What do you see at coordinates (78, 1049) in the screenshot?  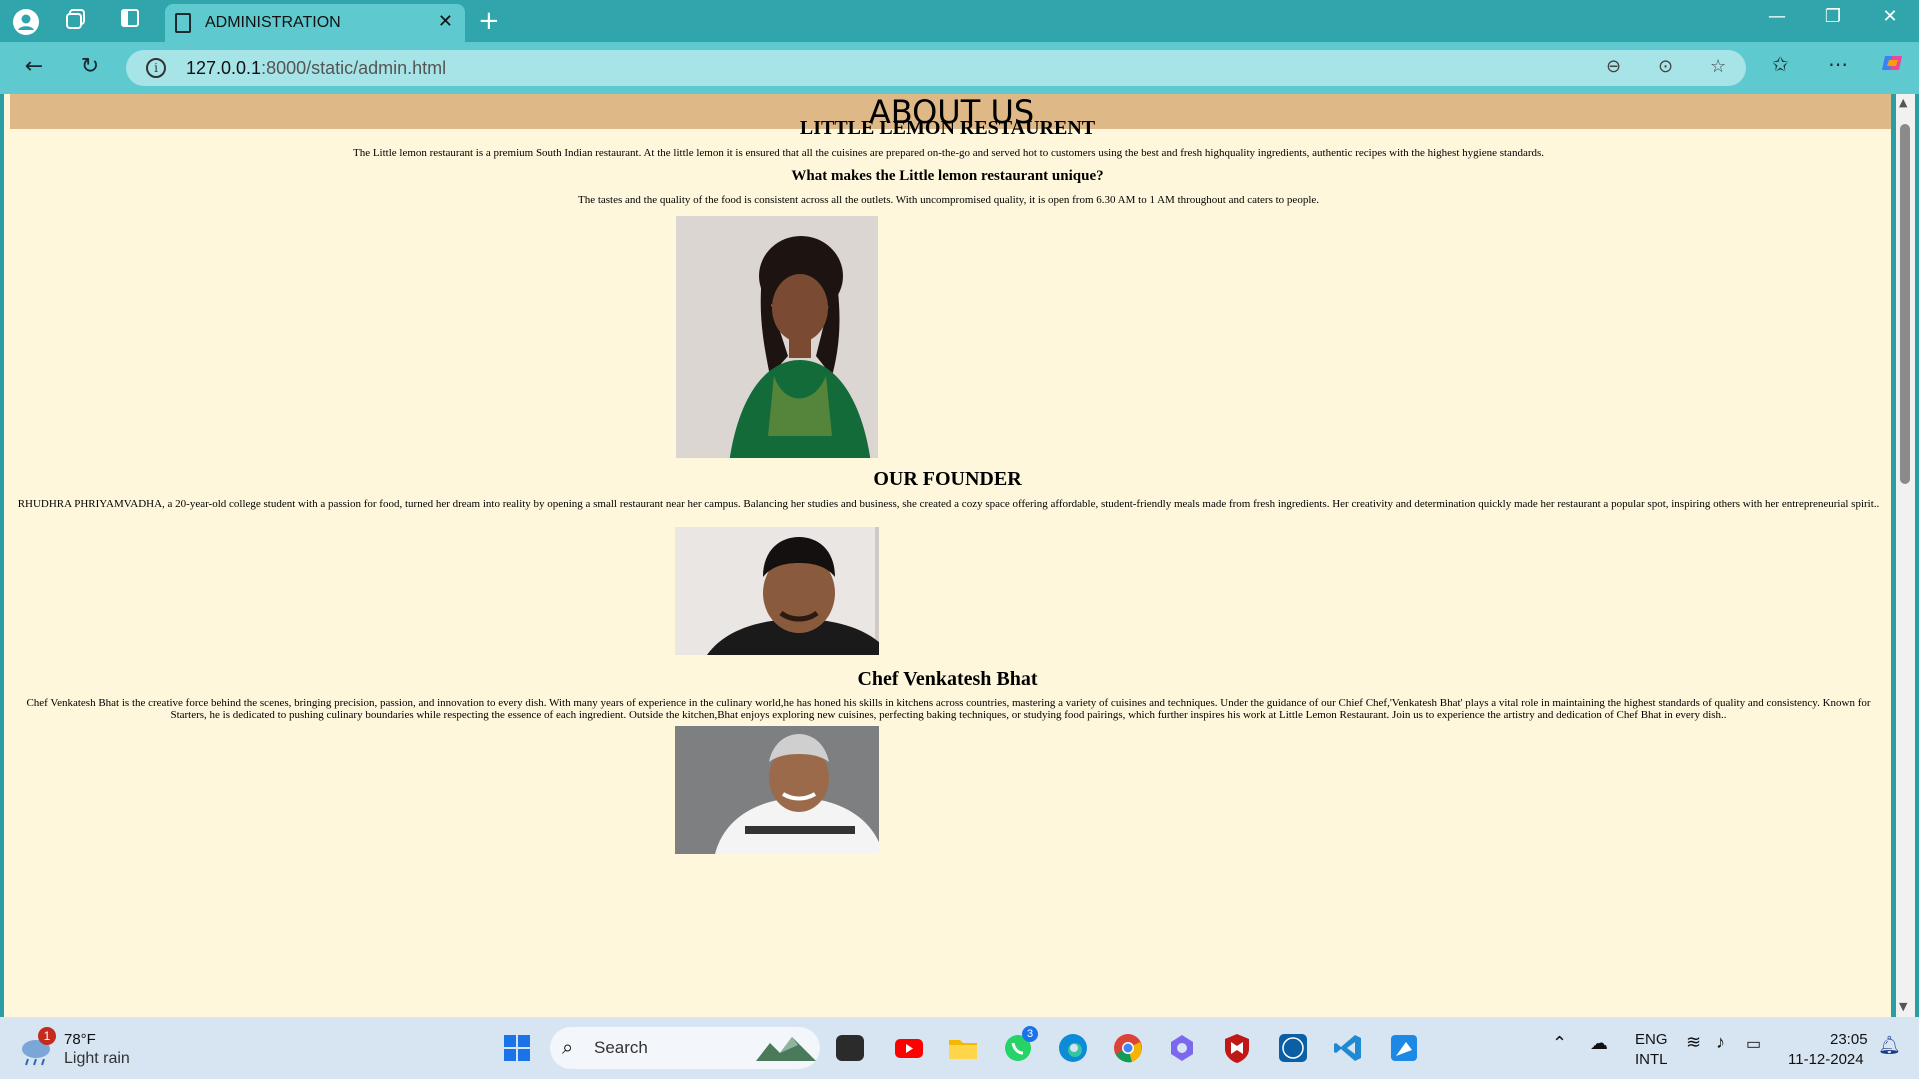 I see `weather-widget: 1 78°F Light rain` at bounding box center [78, 1049].